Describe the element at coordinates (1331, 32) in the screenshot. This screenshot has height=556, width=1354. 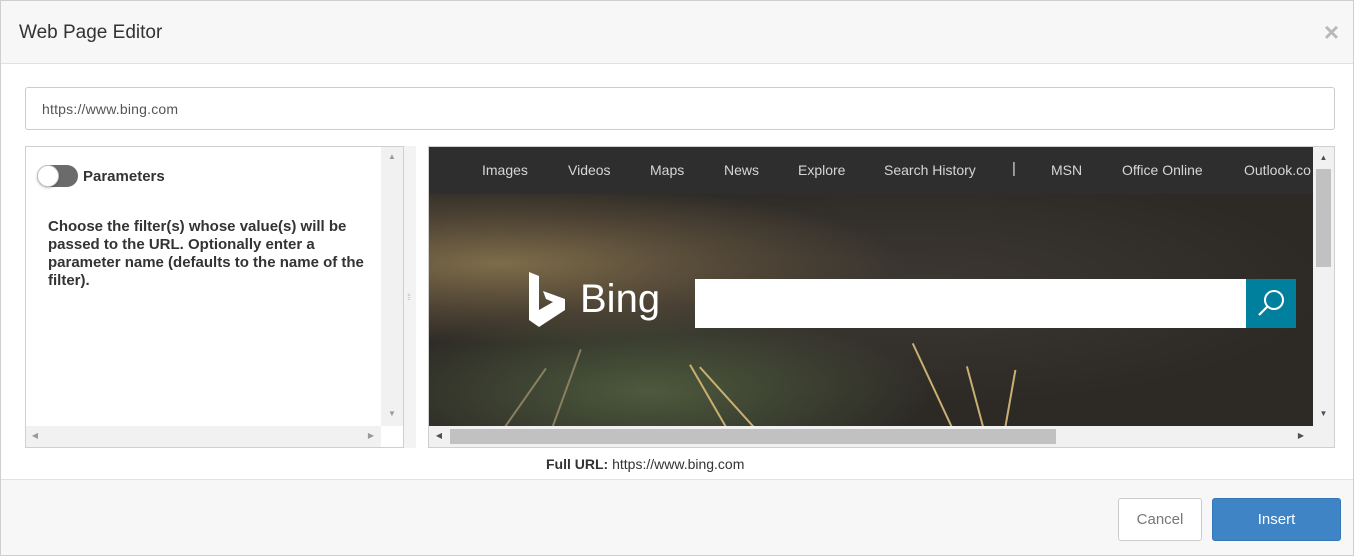
I see `close-icon: ×` at that location.